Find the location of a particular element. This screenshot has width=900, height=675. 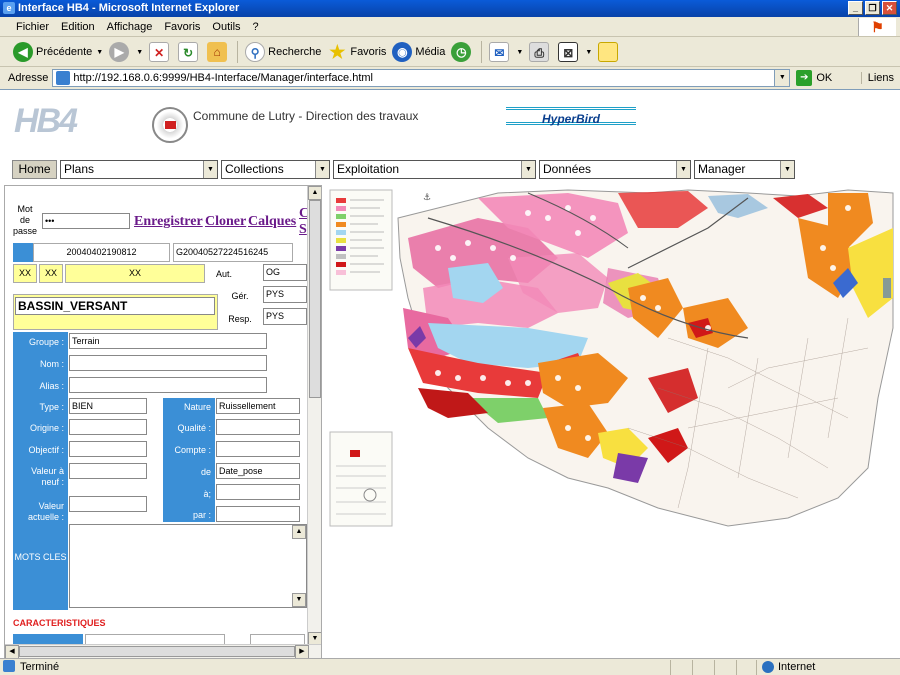

minimize-button: _ is located at coordinates (855, 8).